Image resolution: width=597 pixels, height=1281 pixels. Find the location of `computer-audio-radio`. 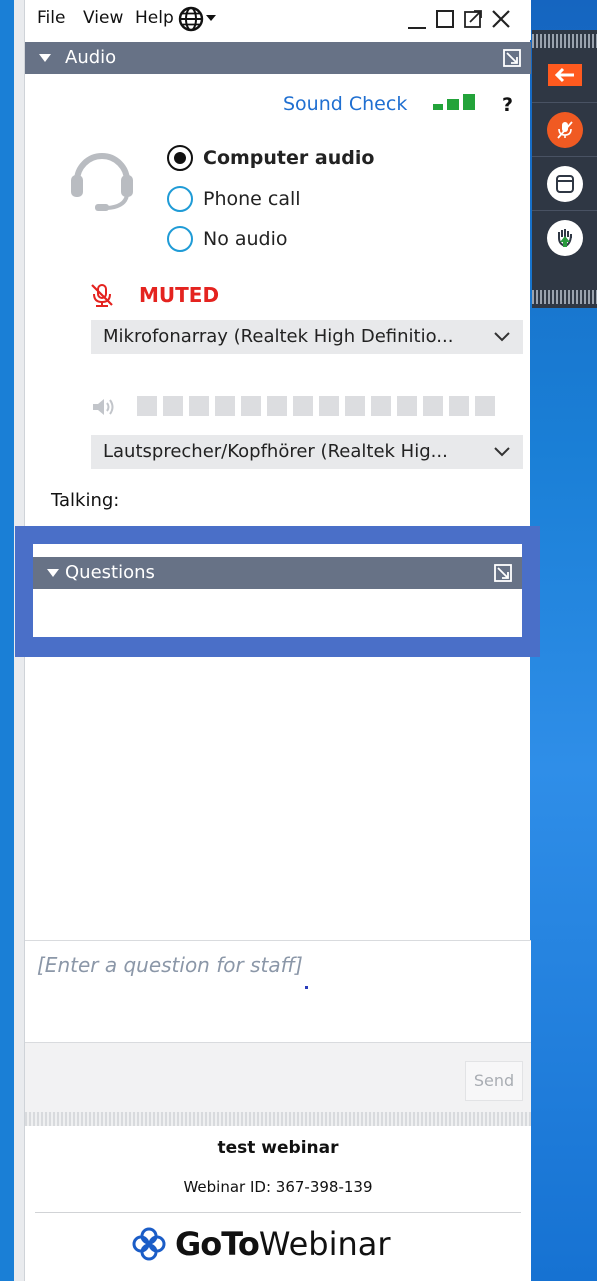

computer-audio-radio is located at coordinates (180, 158).